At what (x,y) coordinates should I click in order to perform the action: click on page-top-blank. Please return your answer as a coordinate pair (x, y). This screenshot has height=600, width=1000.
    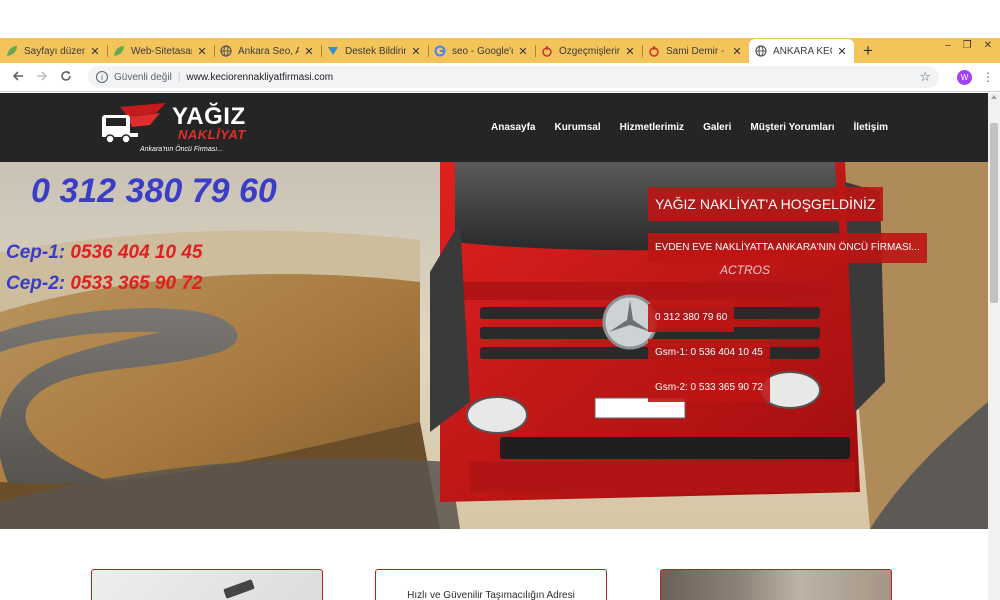
    Looking at the image, I should click on (500, 19).